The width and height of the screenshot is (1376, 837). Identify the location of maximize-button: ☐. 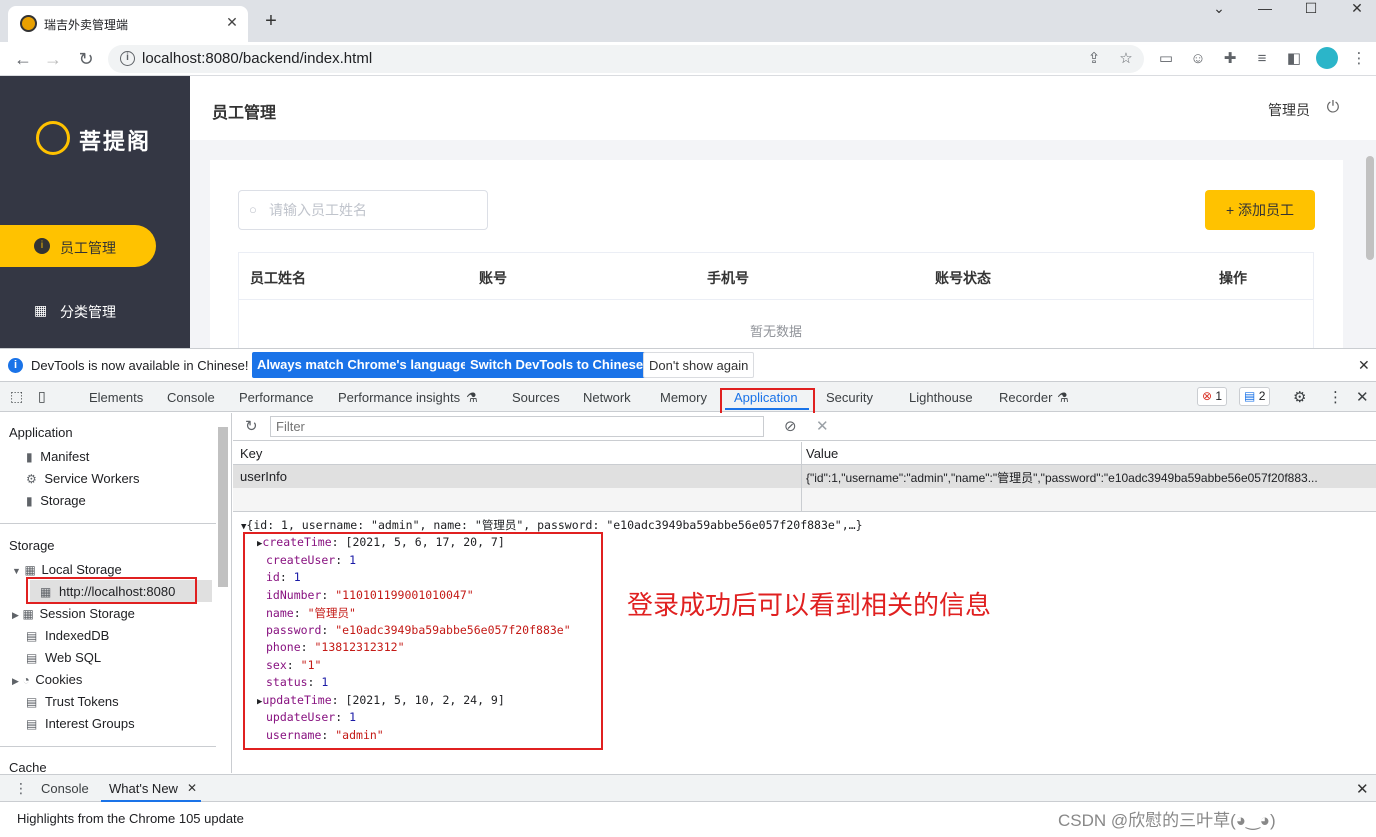
(1311, 15).